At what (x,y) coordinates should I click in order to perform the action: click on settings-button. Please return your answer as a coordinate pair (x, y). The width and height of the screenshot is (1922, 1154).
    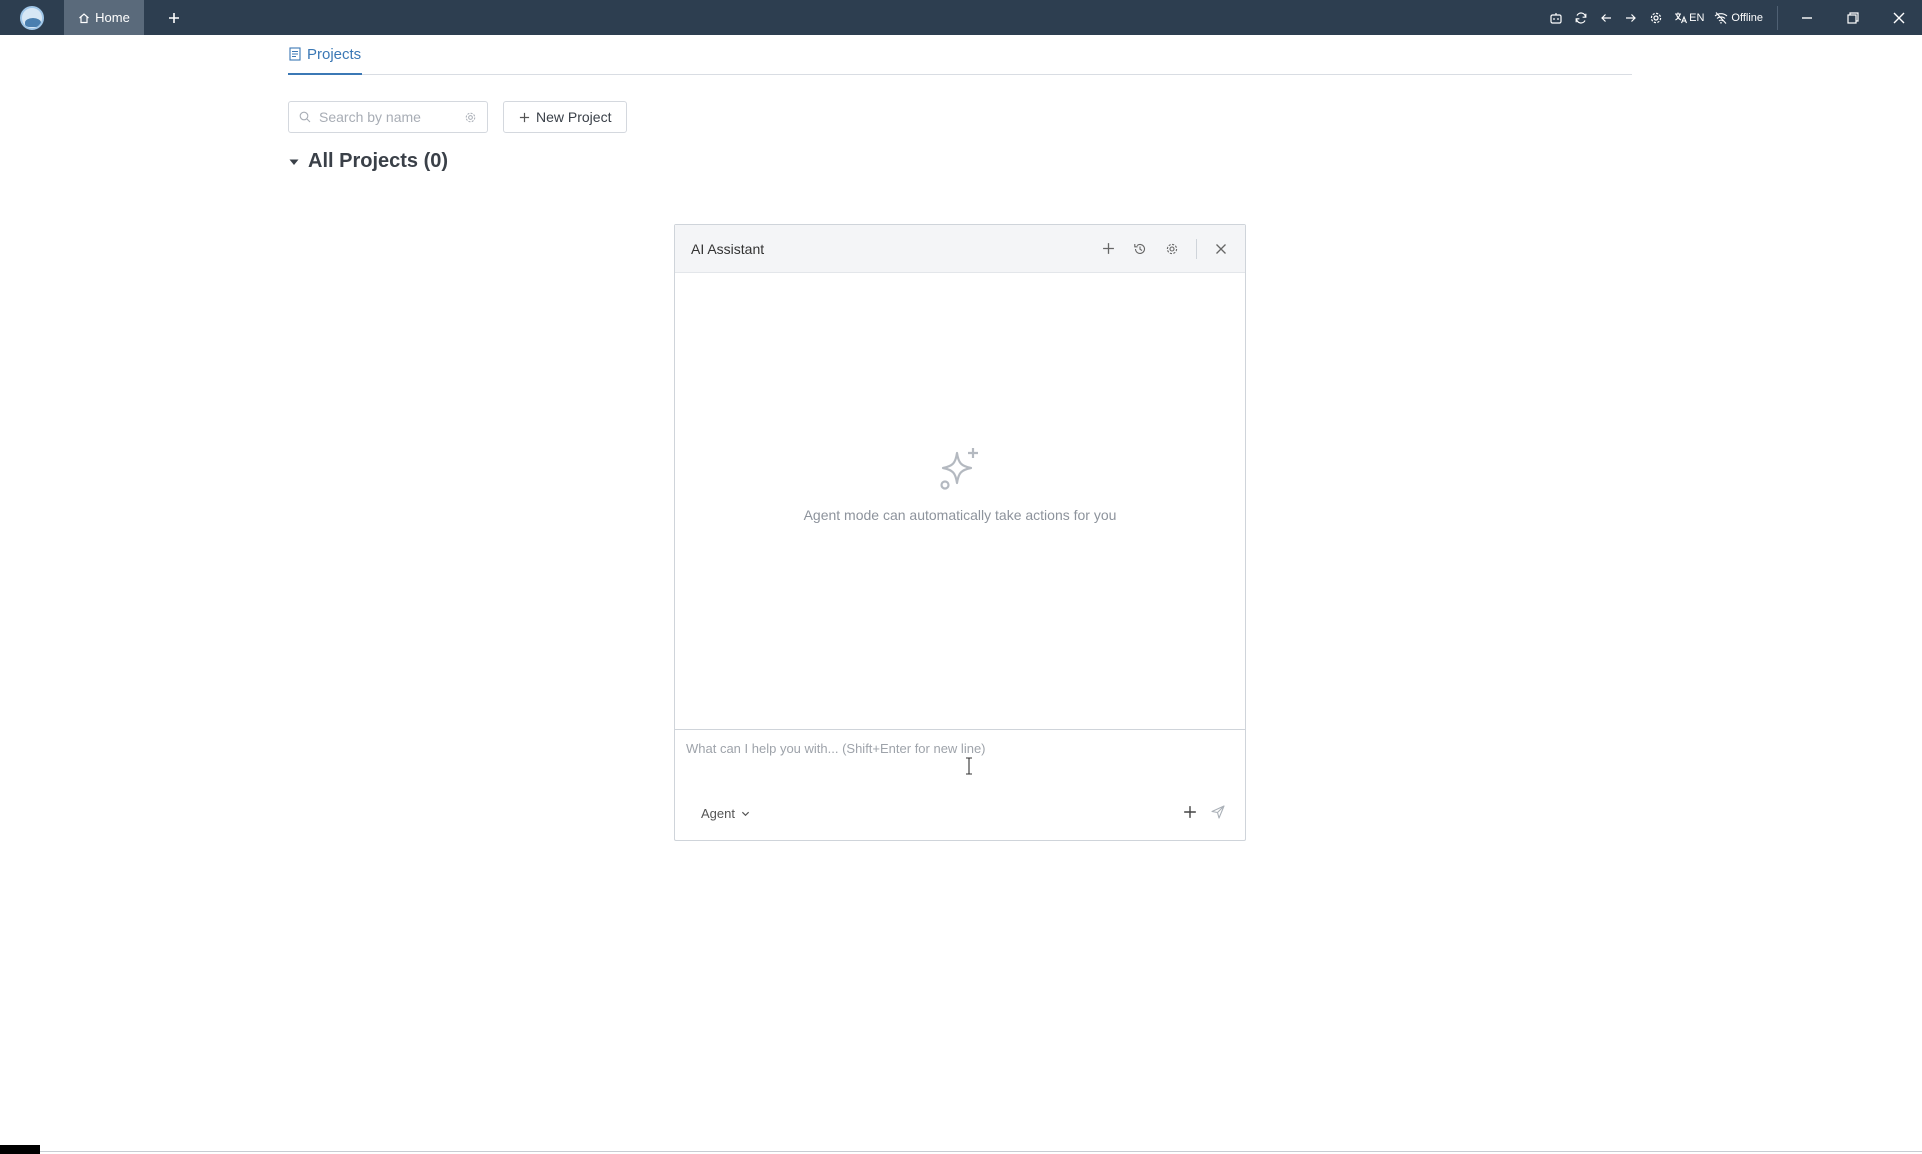
    Looking at the image, I should click on (1655, 17).